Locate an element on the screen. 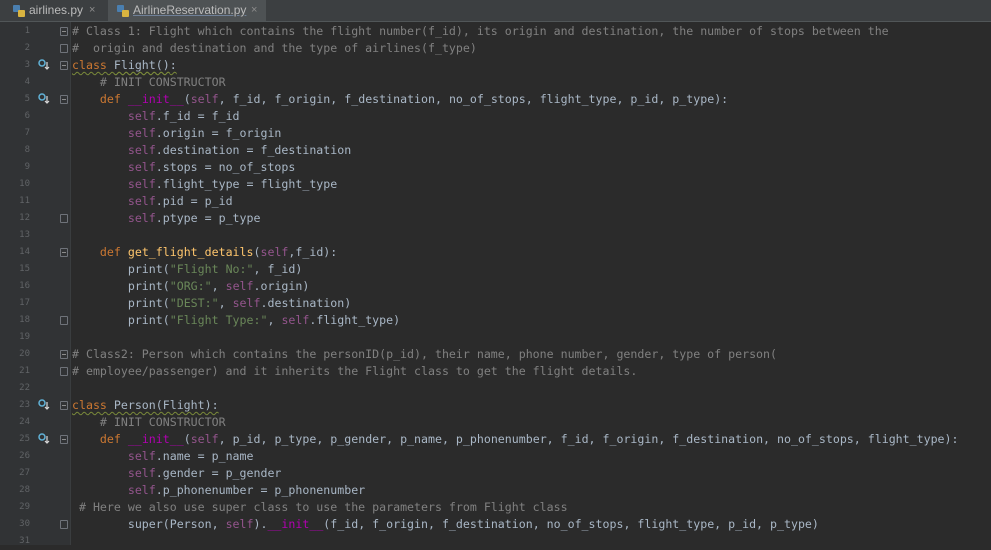 This screenshot has width=991, height=550. code-line: 31 is located at coordinates (495, 541).